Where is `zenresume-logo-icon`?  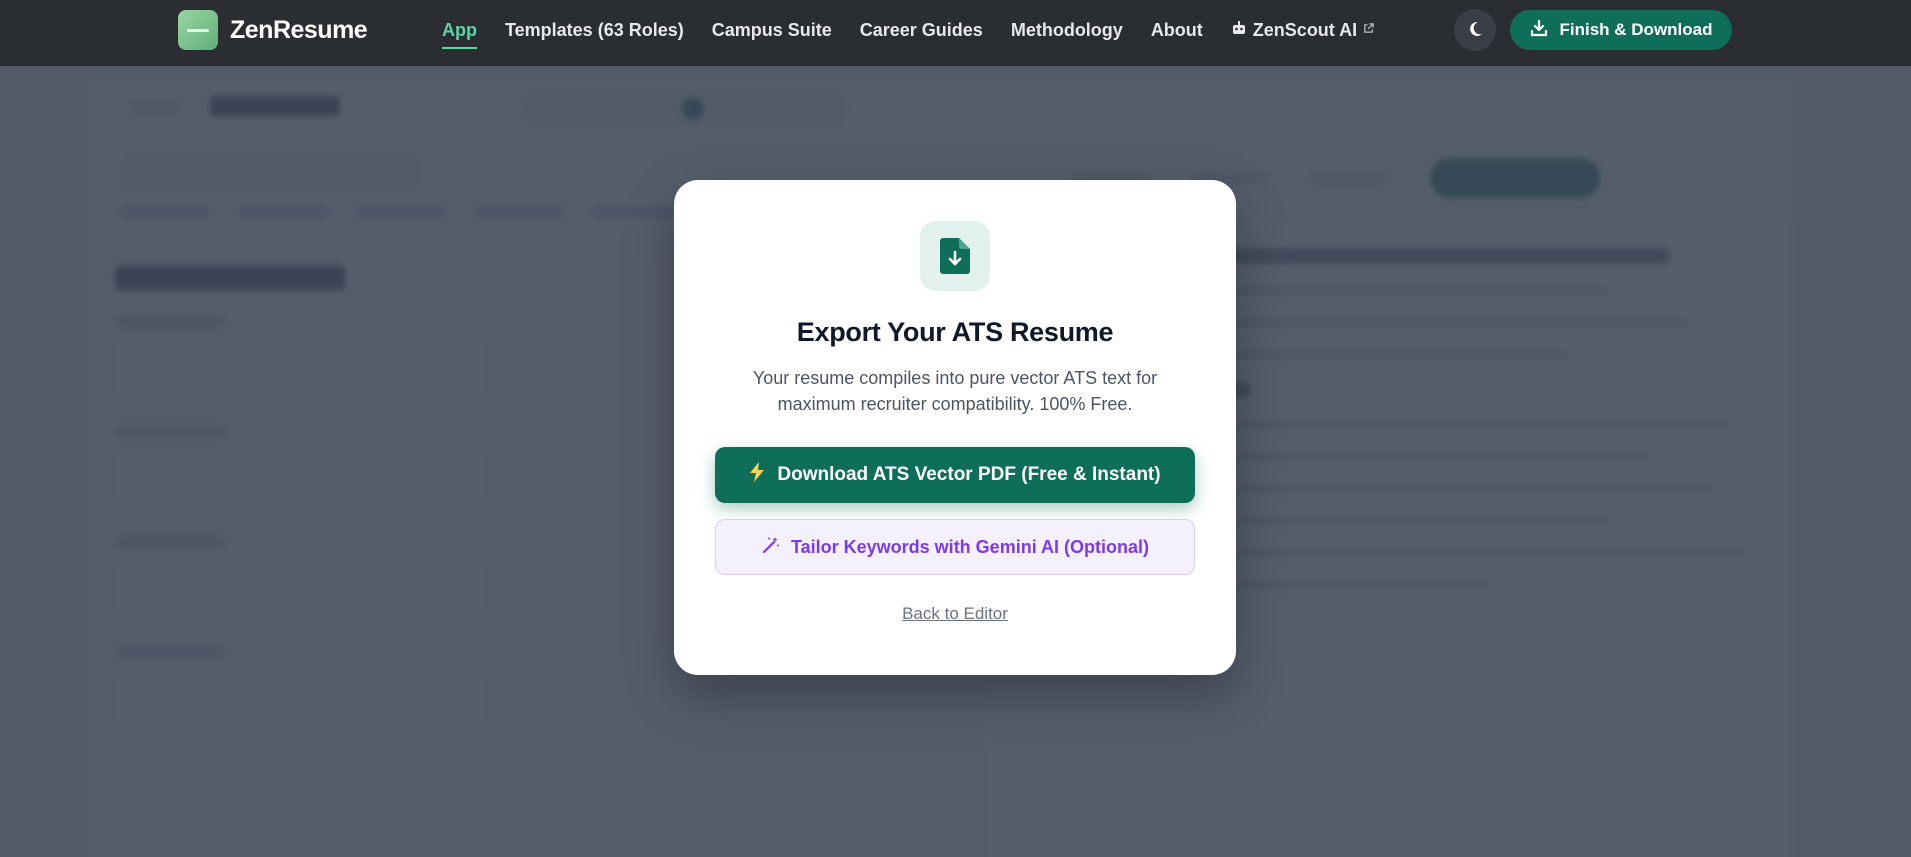
zenresume-logo-icon is located at coordinates (198, 30).